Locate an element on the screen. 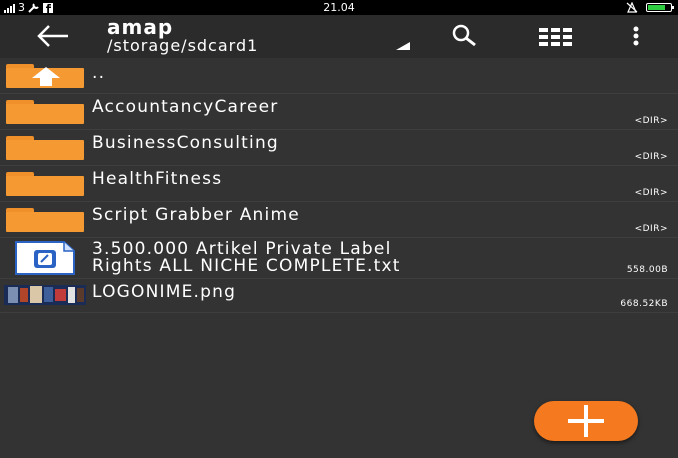 This screenshot has width=678, height=458. back-arrow-icon is located at coordinates (53, 36).